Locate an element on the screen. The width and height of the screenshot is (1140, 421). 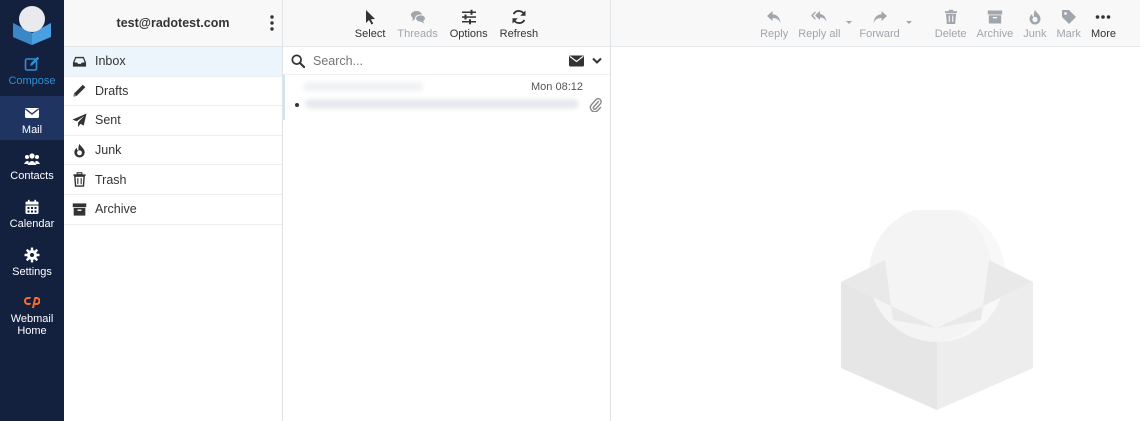
nav-compose: Compose is located at coordinates (32, 74).